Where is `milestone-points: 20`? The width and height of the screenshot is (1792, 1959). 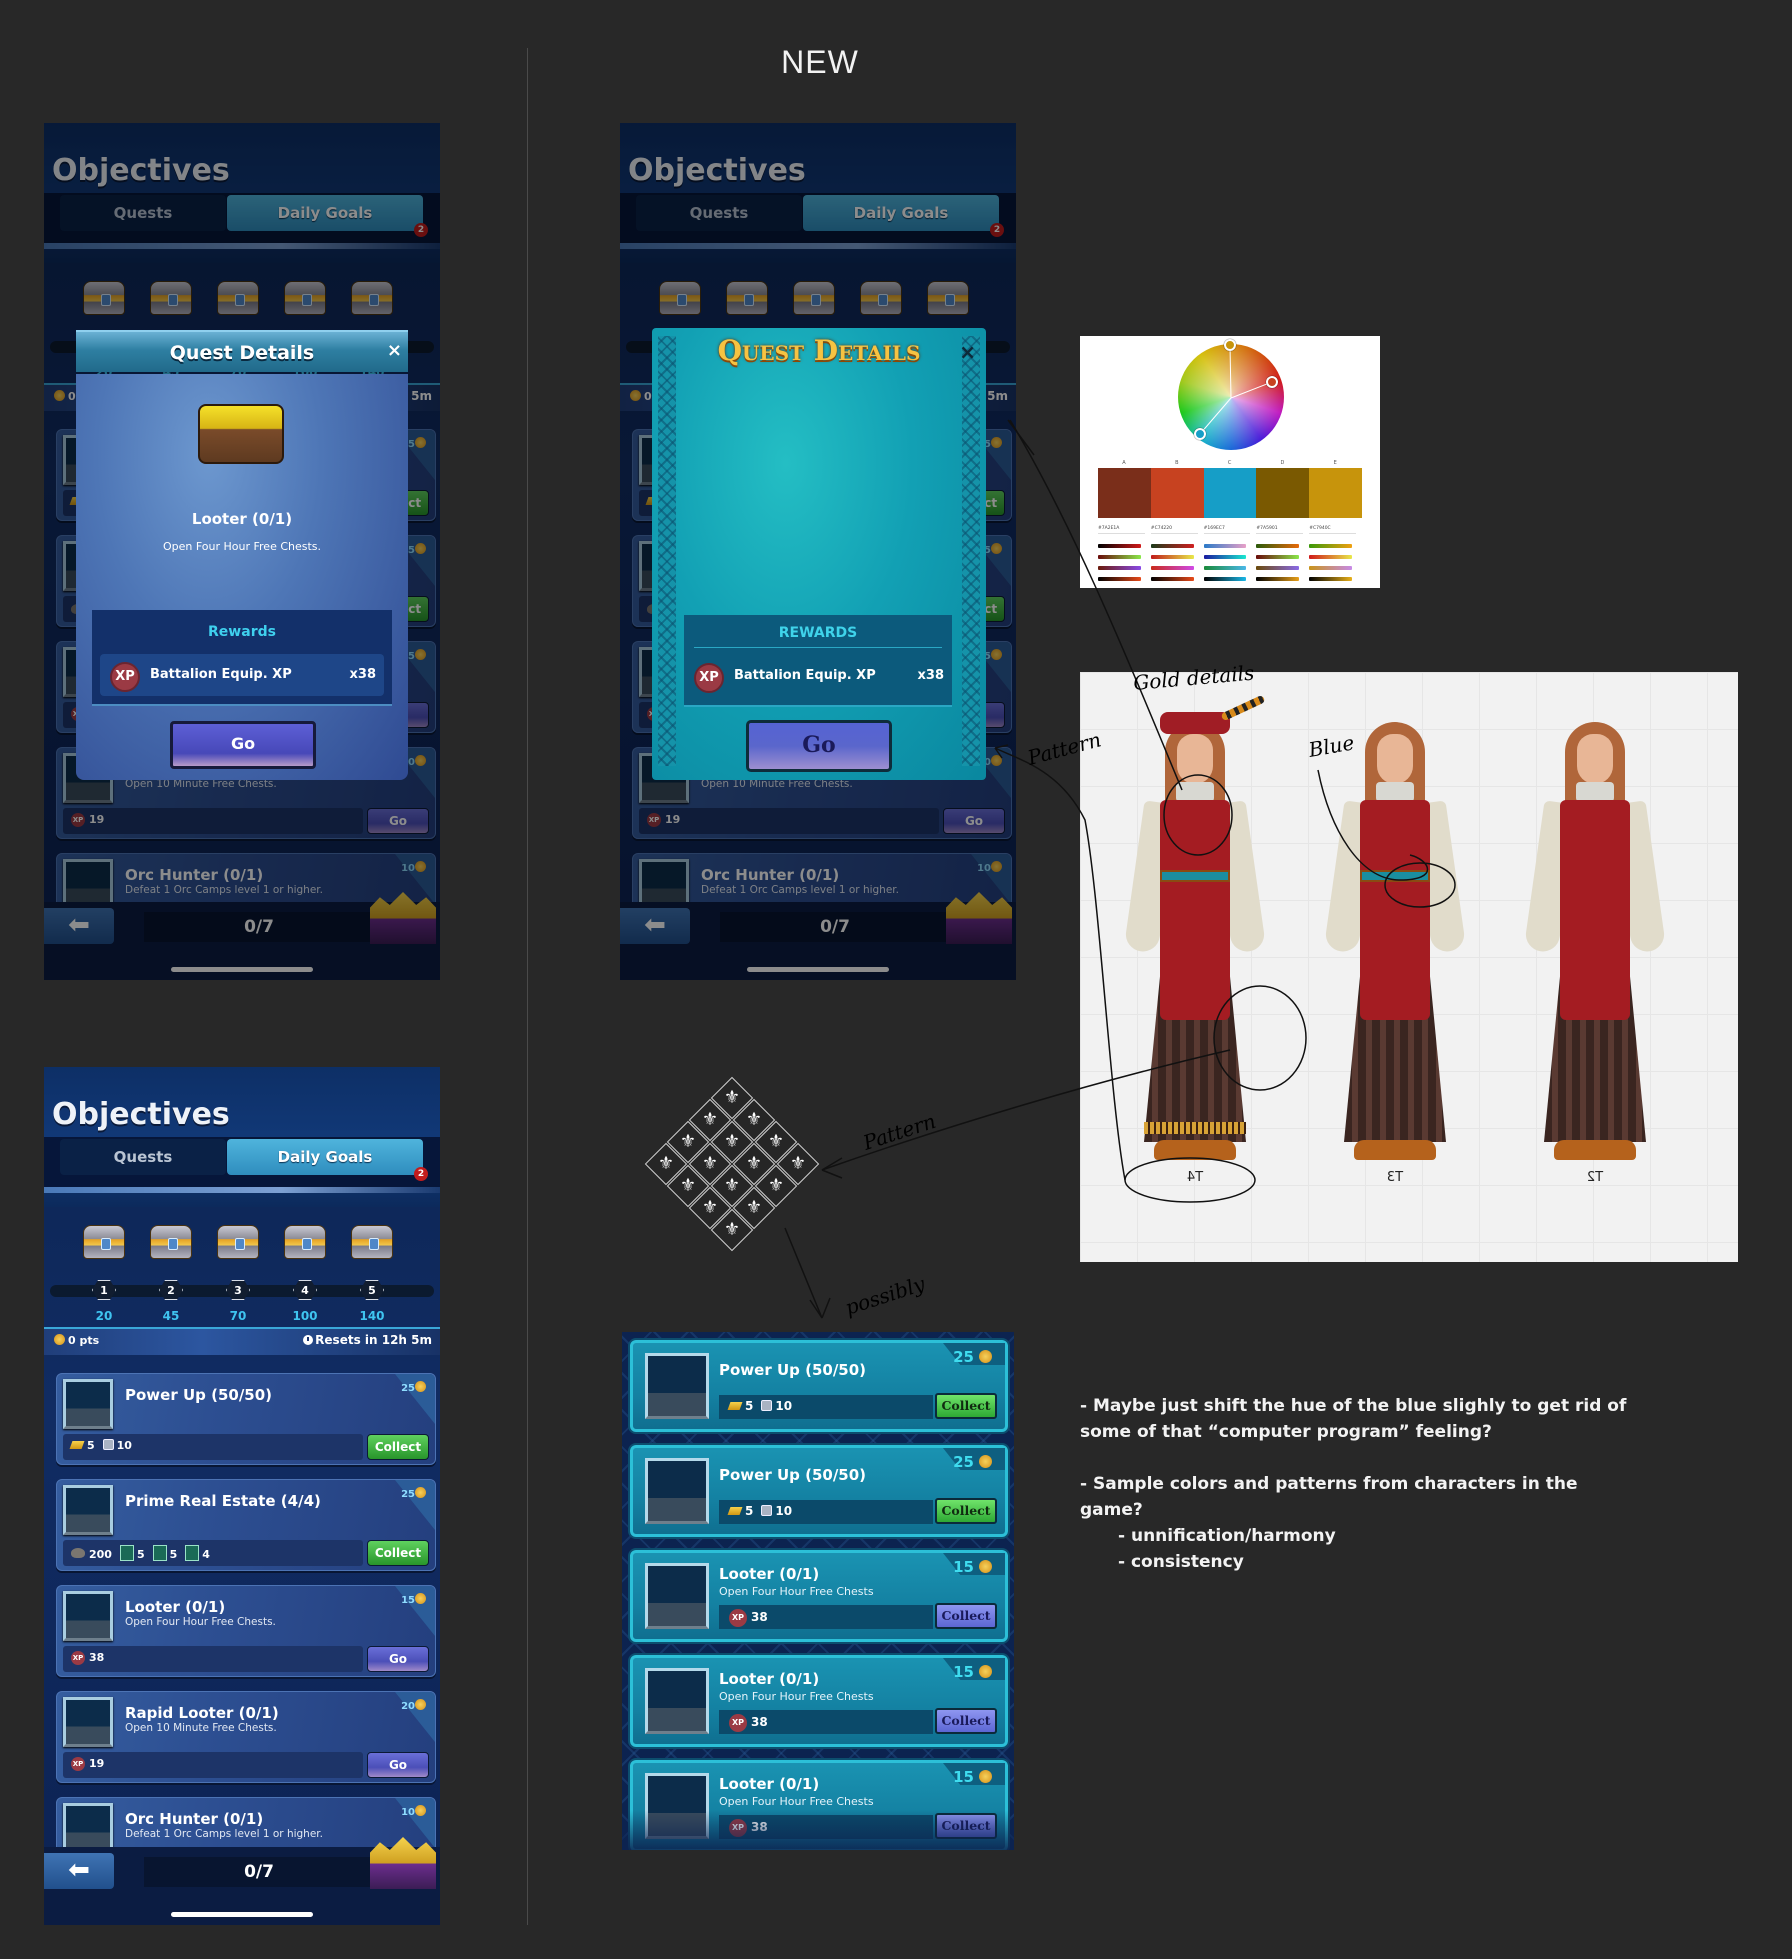 milestone-points: 20 is located at coordinates (104, 1316).